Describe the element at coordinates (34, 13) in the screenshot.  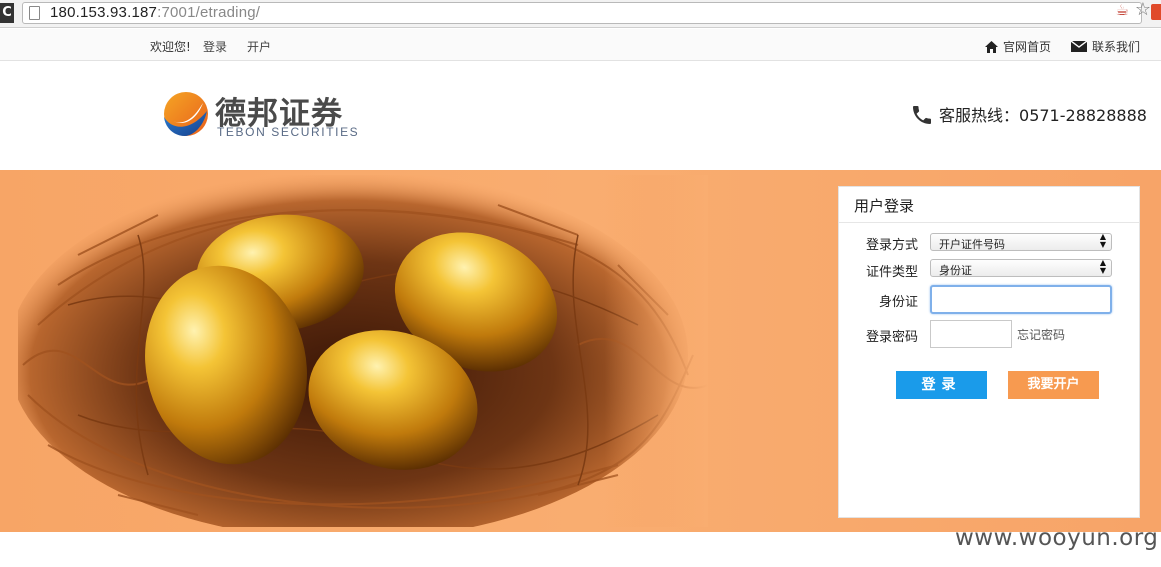
I see `page-icon` at that location.